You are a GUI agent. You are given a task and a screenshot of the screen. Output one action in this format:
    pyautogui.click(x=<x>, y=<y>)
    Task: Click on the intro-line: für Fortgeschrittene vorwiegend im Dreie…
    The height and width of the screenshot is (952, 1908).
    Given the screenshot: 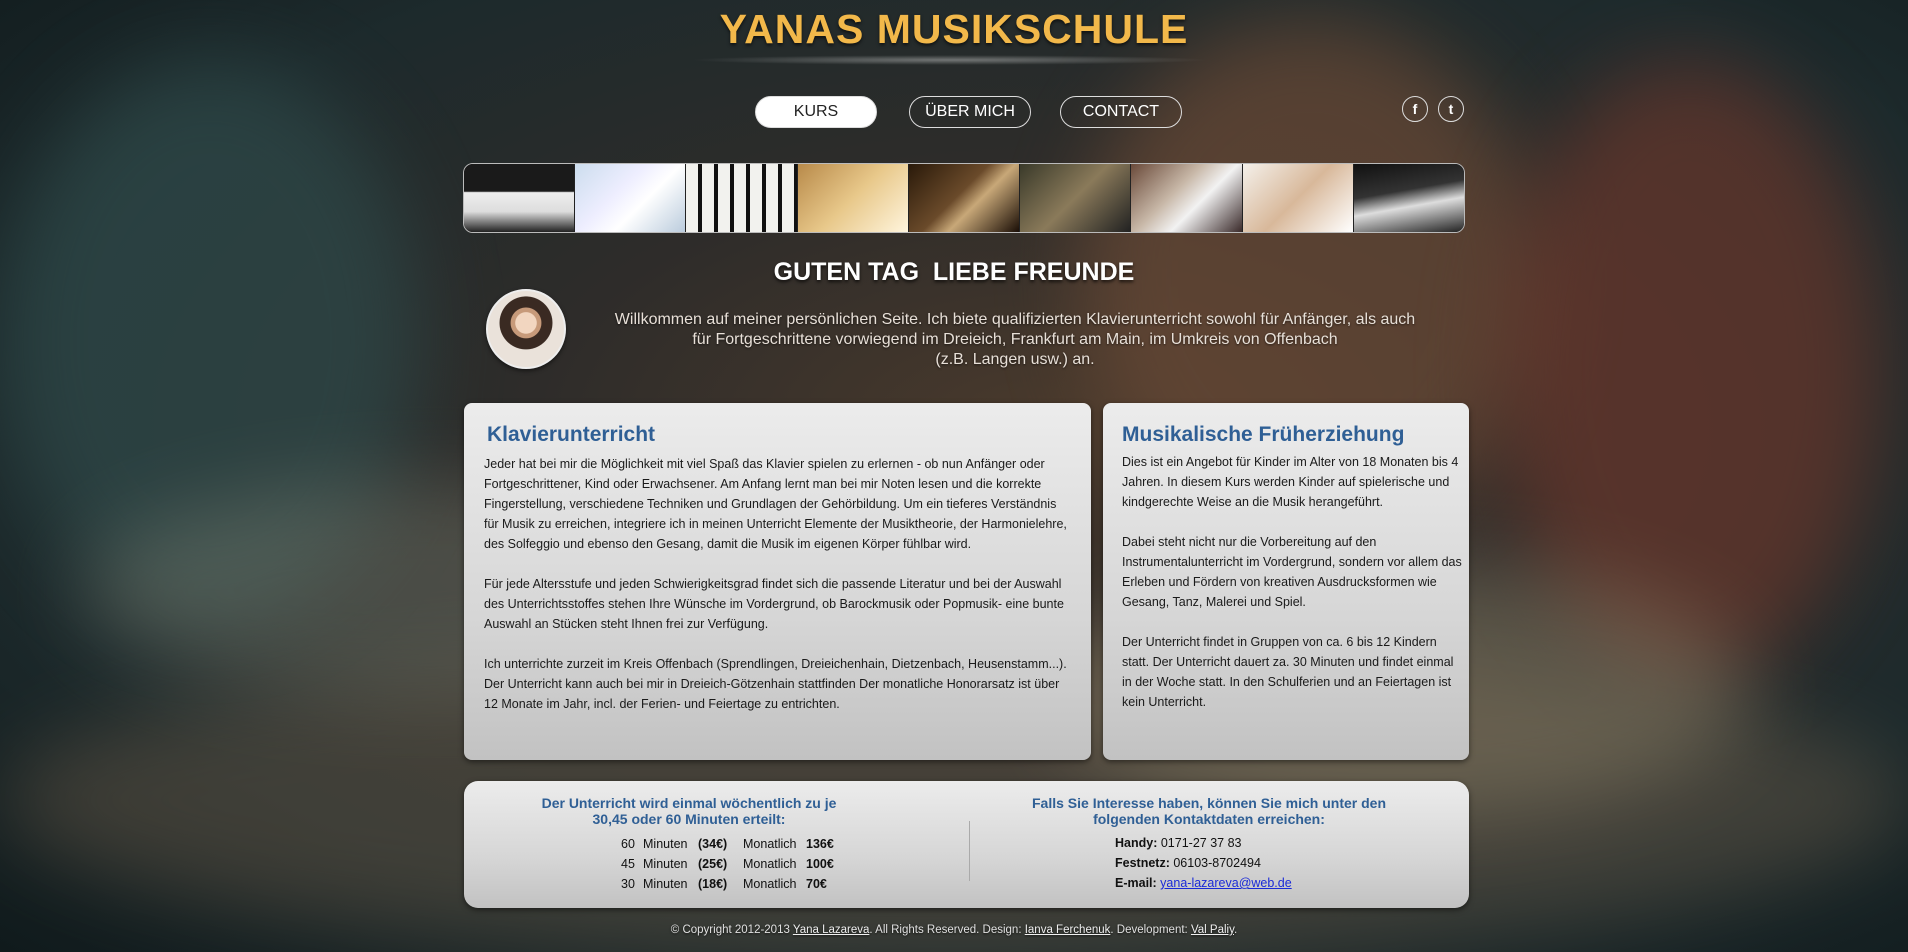 What is the action you would take?
    pyautogui.click(x=1015, y=339)
    